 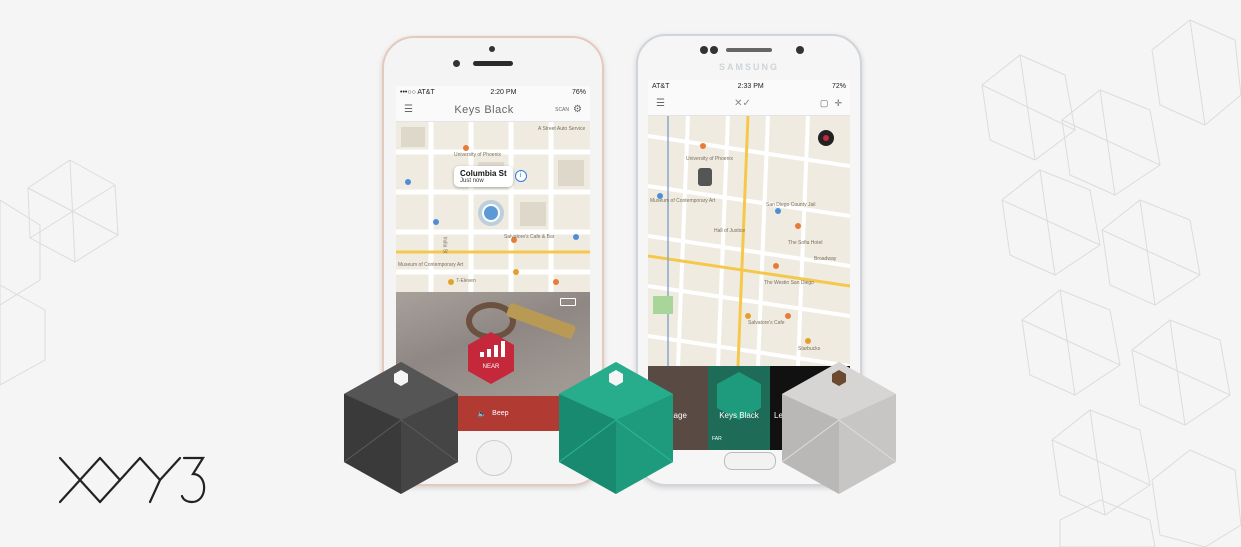 What do you see at coordinates (503, 92) in the screenshot?
I see `time-label: 2:20 PM` at bounding box center [503, 92].